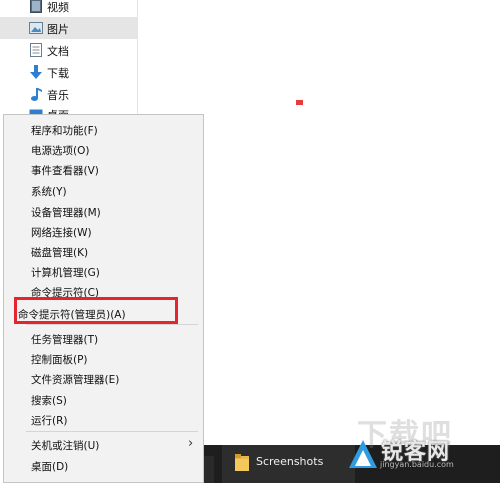  I want to click on nav-item-label: 视频, so click(58, 7).